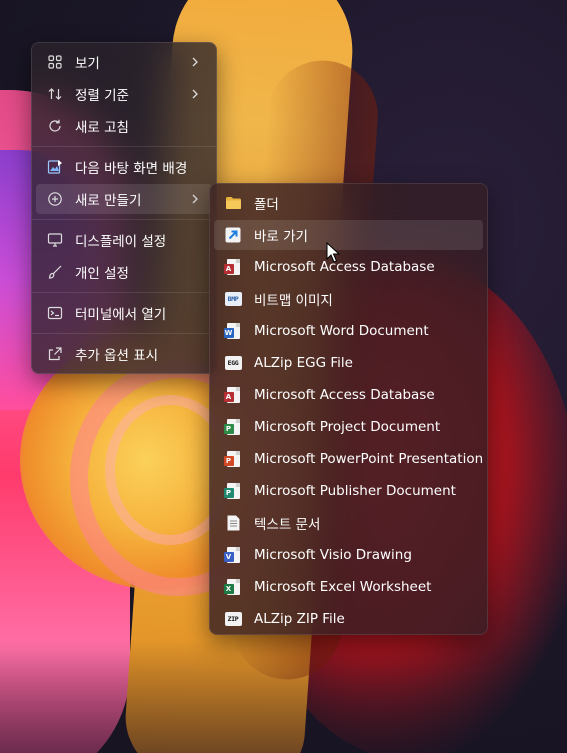  I want to click on menu-item-personalize: 개인 설정, so click(124, 272).